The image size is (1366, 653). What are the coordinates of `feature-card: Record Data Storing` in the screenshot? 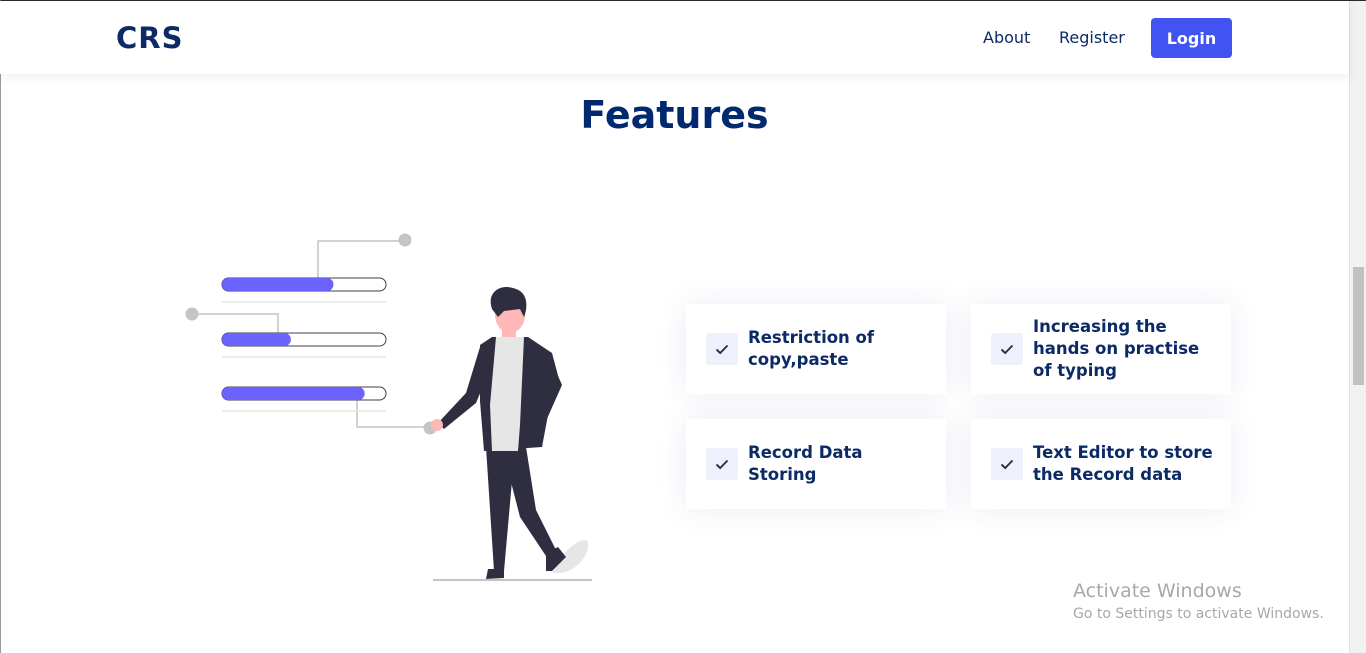 It's located at (816, 464).